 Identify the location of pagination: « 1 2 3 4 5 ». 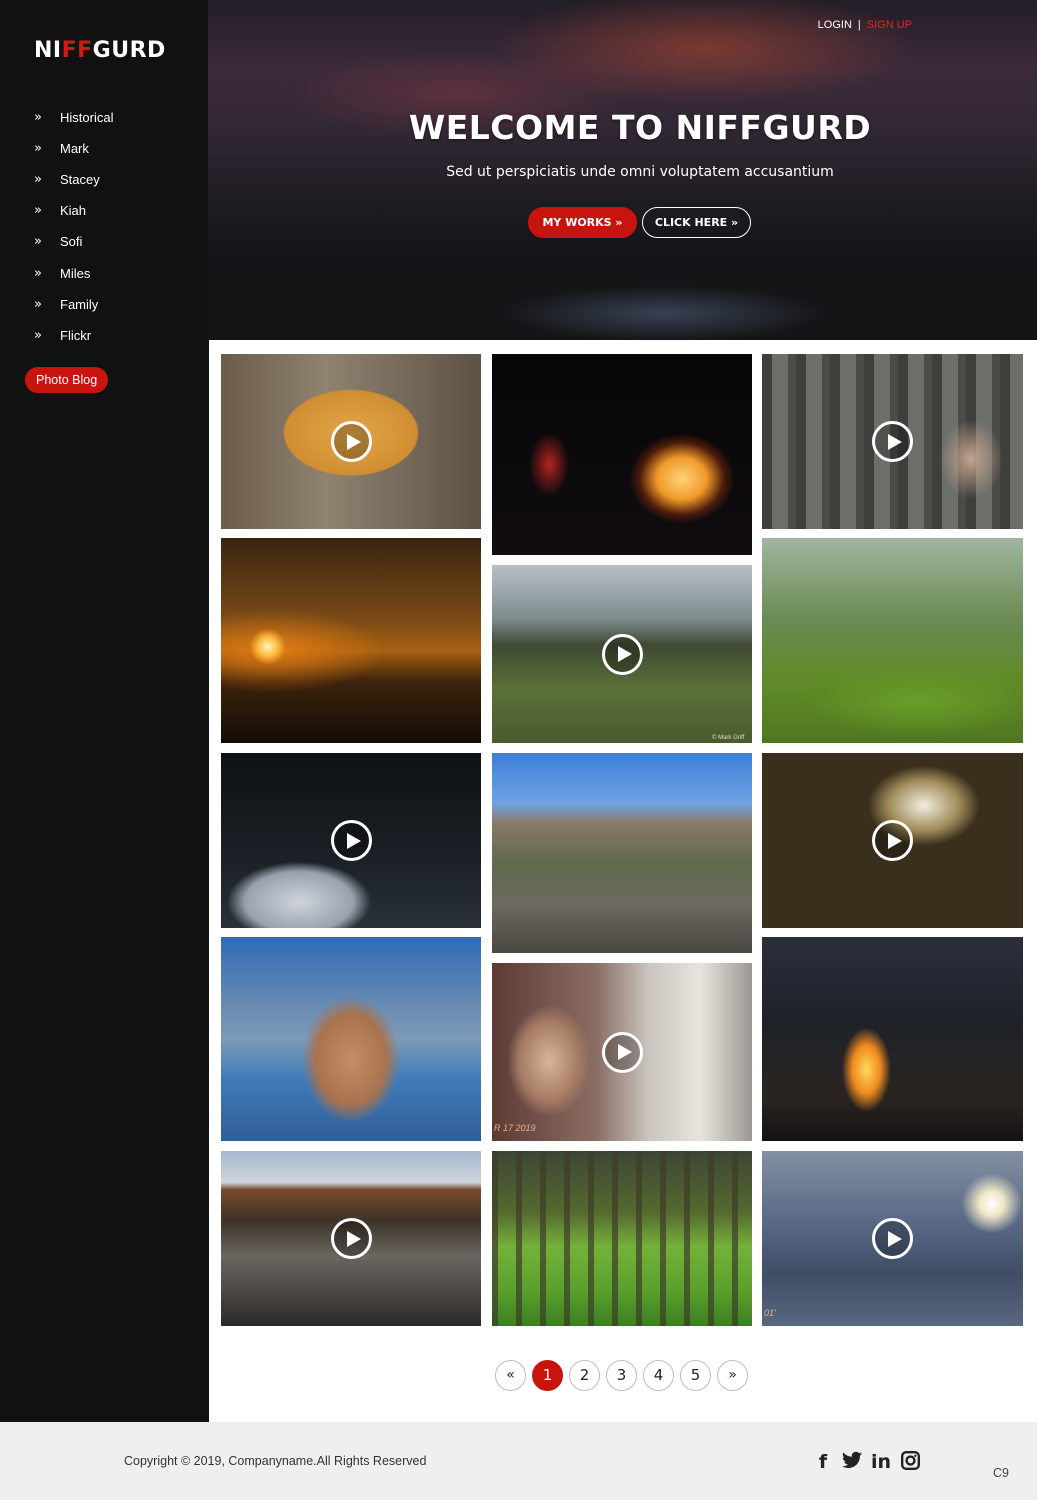
(621, 1375).